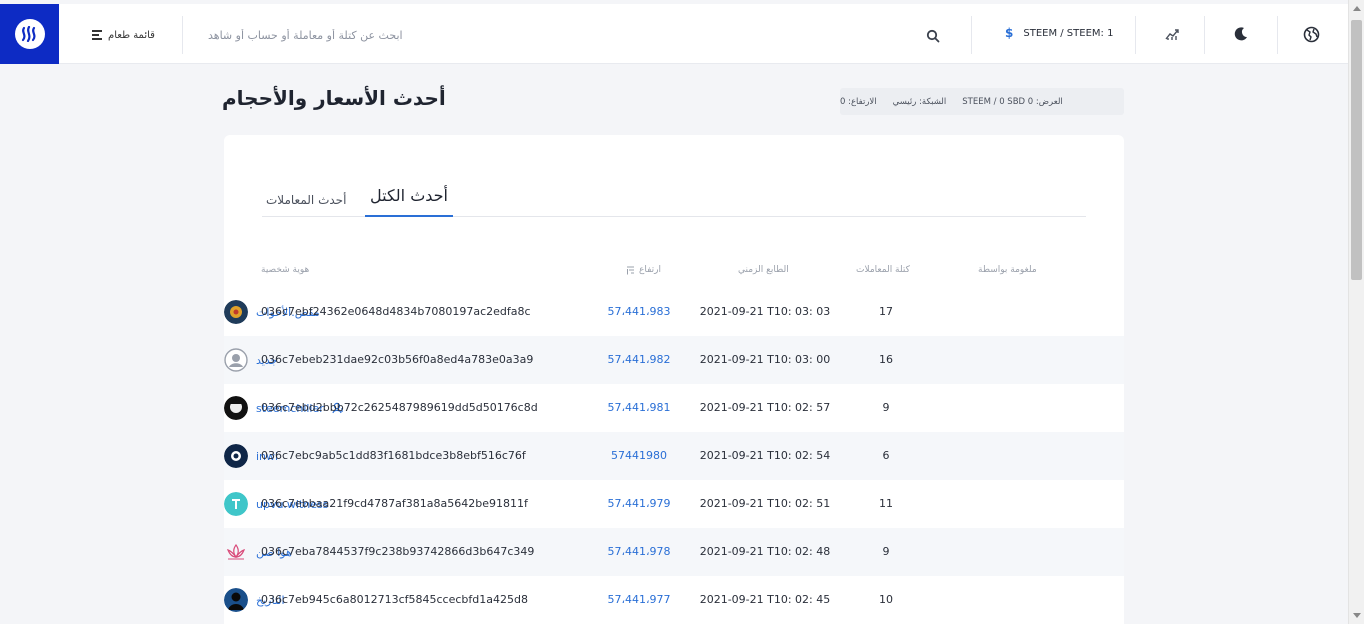  I want to click on block-id: 036c7ebd2bbb72c2625487989619dd5d50176c8d, so click(399, 408).